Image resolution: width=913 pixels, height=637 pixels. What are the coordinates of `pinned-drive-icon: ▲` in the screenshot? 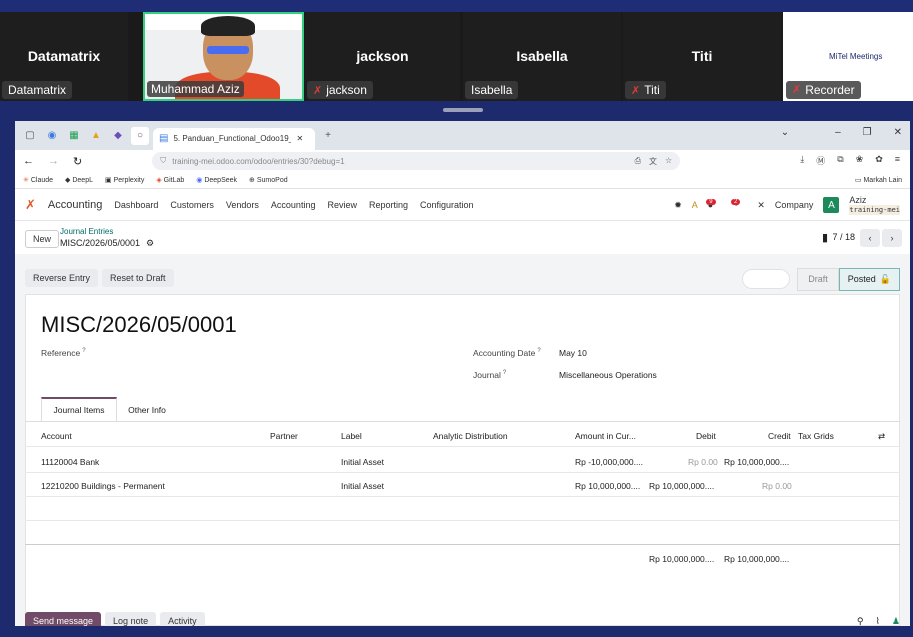 It's located at (96, 136).